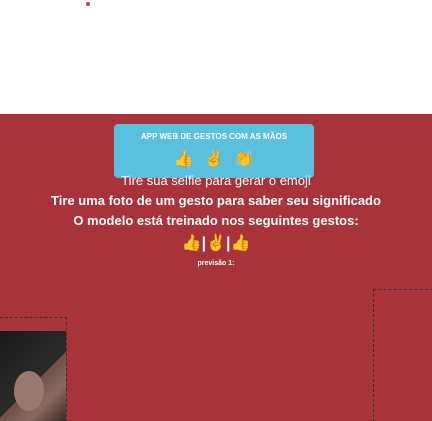 This screenshot has height=421, width=432. I want to click on top-dot, so click(88, 4).